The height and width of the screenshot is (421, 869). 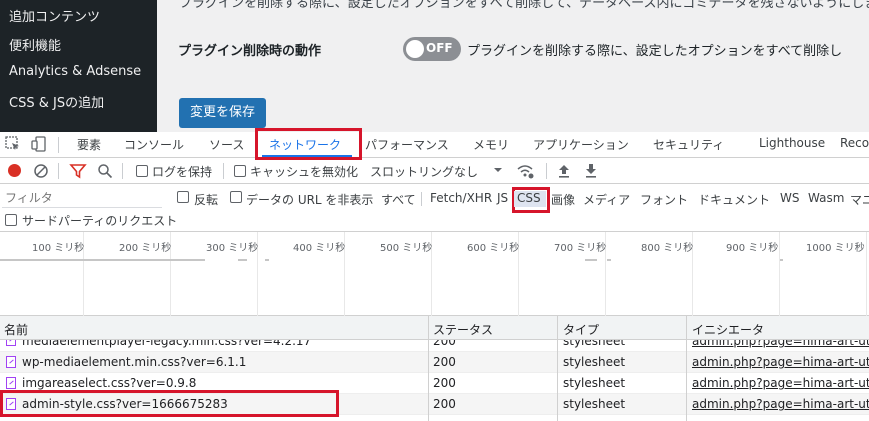 I want to click on filter-type-all: すべて, so click(x=398, y=199).